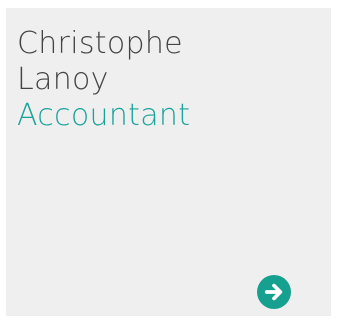 This screenshot has height=321, width=337. Describe the element at coordinates (100, 43) in the screenshot. I see `first-name: Christophe` at that location.